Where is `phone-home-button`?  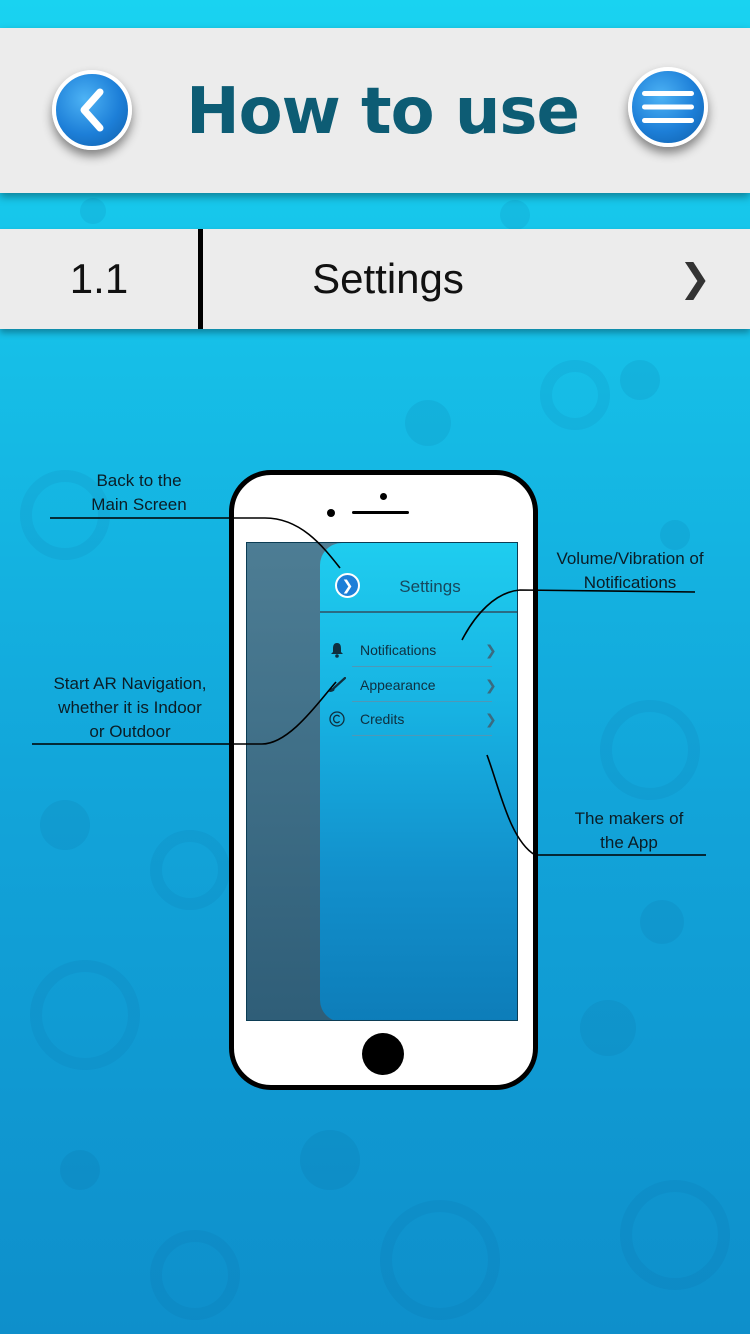
phone-home-button is located at coordinates (383, 1054).